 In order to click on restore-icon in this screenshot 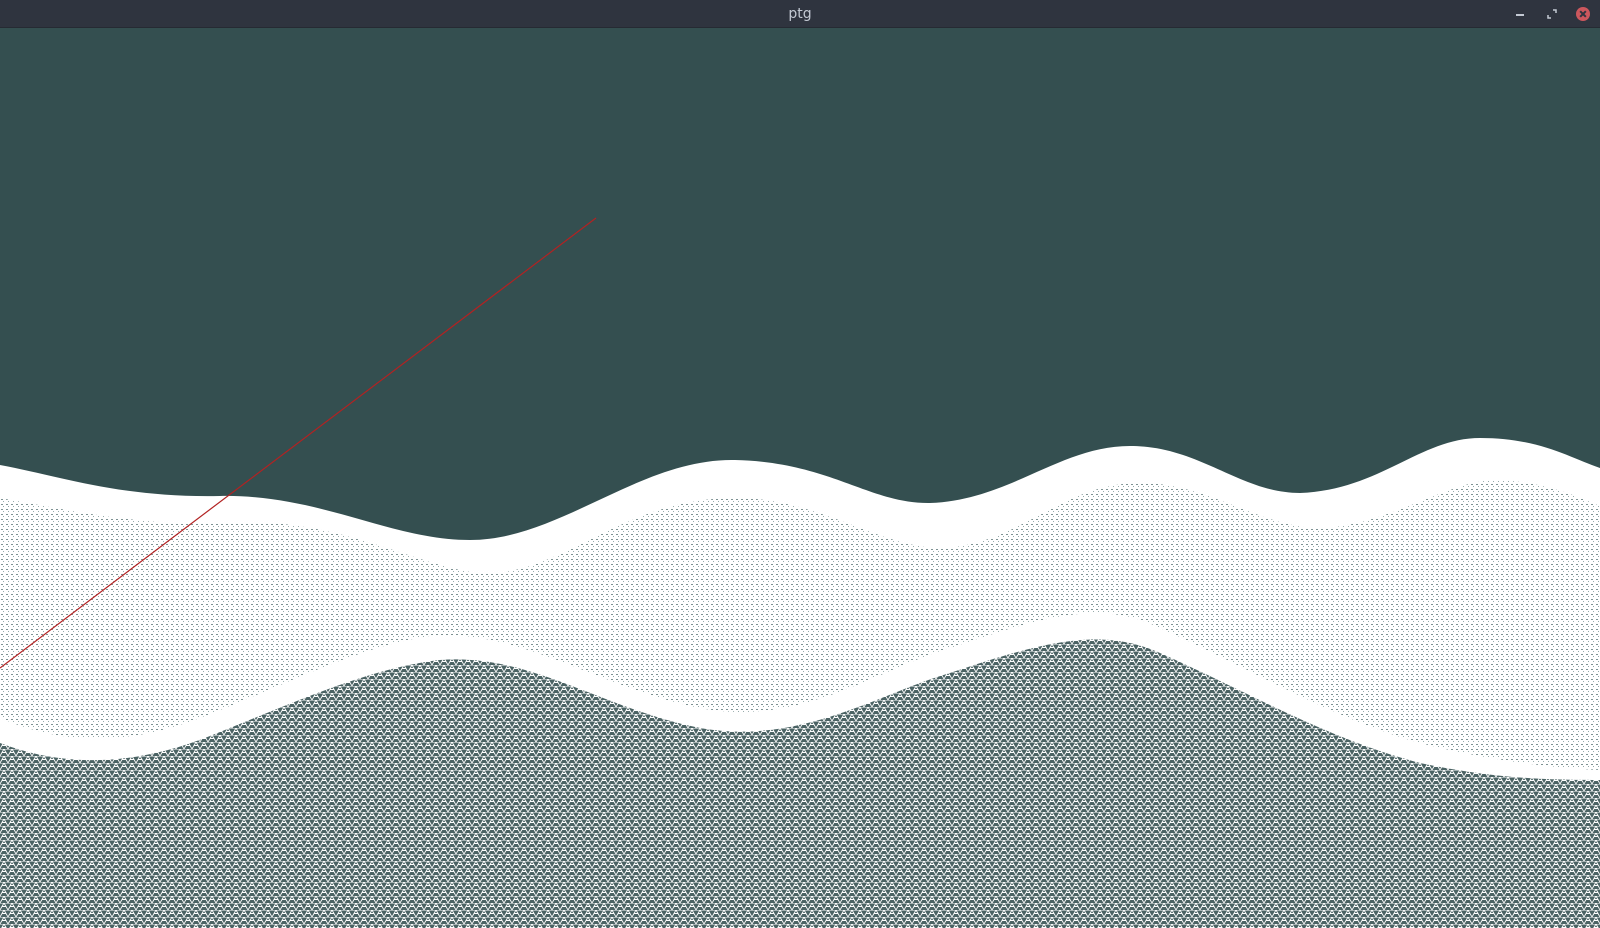, I will do `click(1552, 14)`.